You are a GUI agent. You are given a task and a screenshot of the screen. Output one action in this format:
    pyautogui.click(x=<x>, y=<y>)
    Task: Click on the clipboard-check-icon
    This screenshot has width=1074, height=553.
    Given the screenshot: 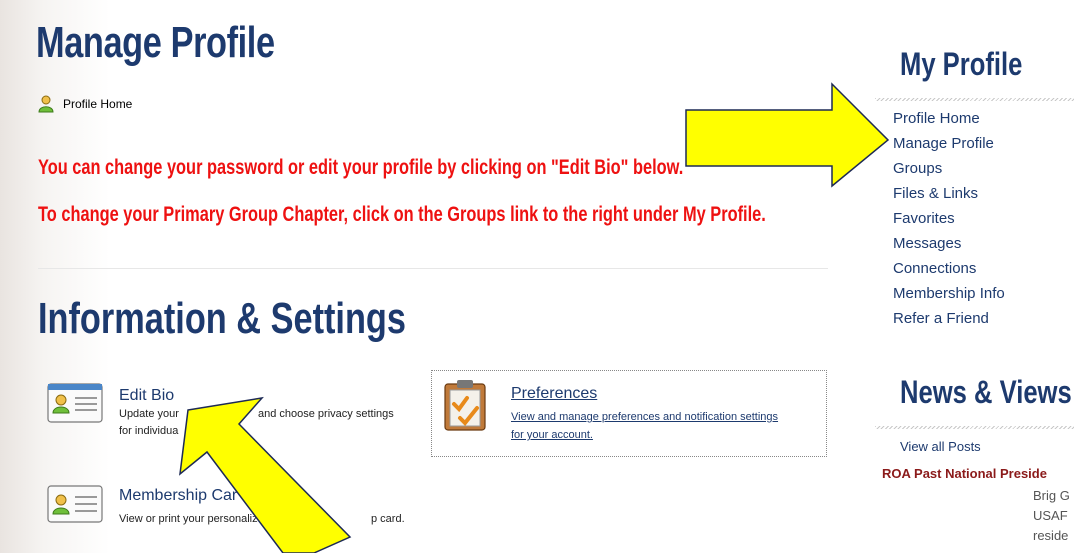 What is the action you would take?
    pyautogui.click(x=465, y=405)
    